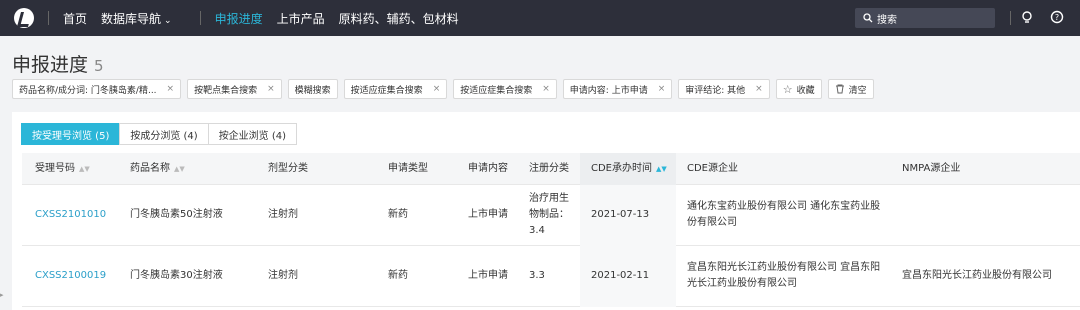  I want to click on filter-chip-label: 模糊搜索, so click(312, 90).